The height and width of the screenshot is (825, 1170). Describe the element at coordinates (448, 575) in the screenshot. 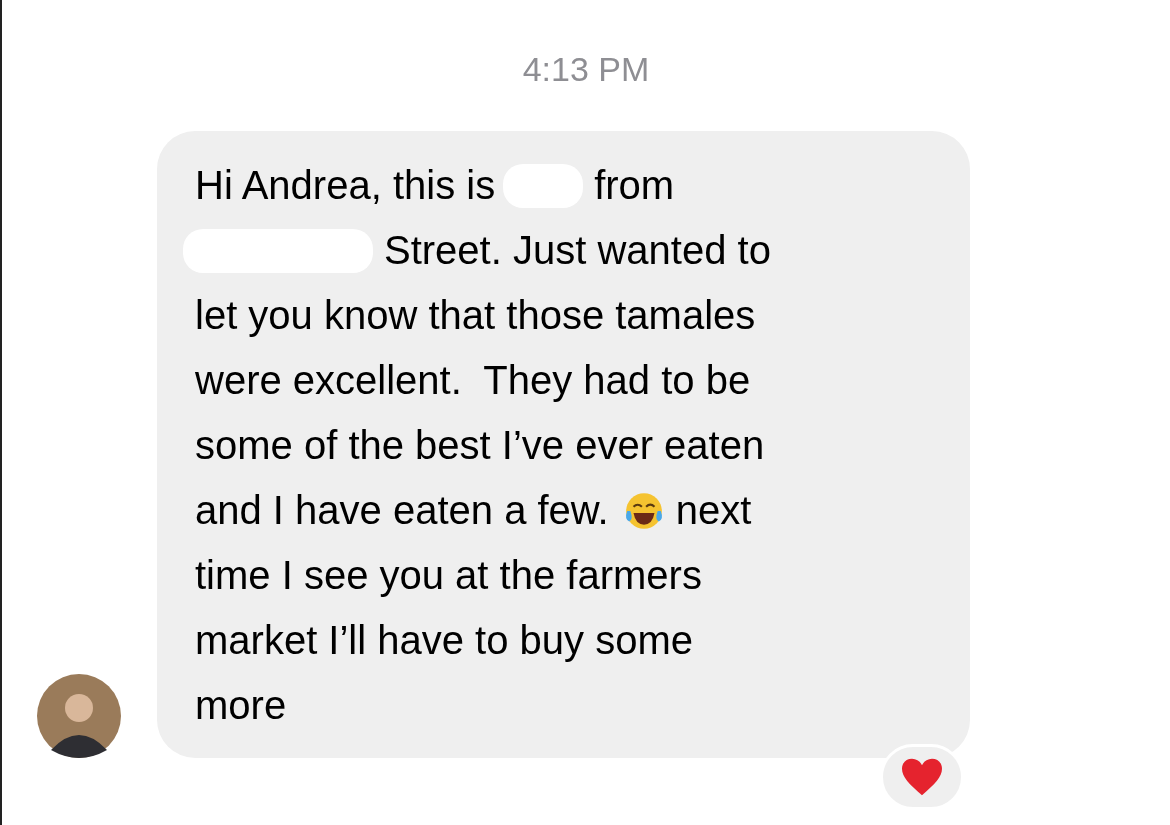

I see `message-text: time I see you at the farmers` at that location.